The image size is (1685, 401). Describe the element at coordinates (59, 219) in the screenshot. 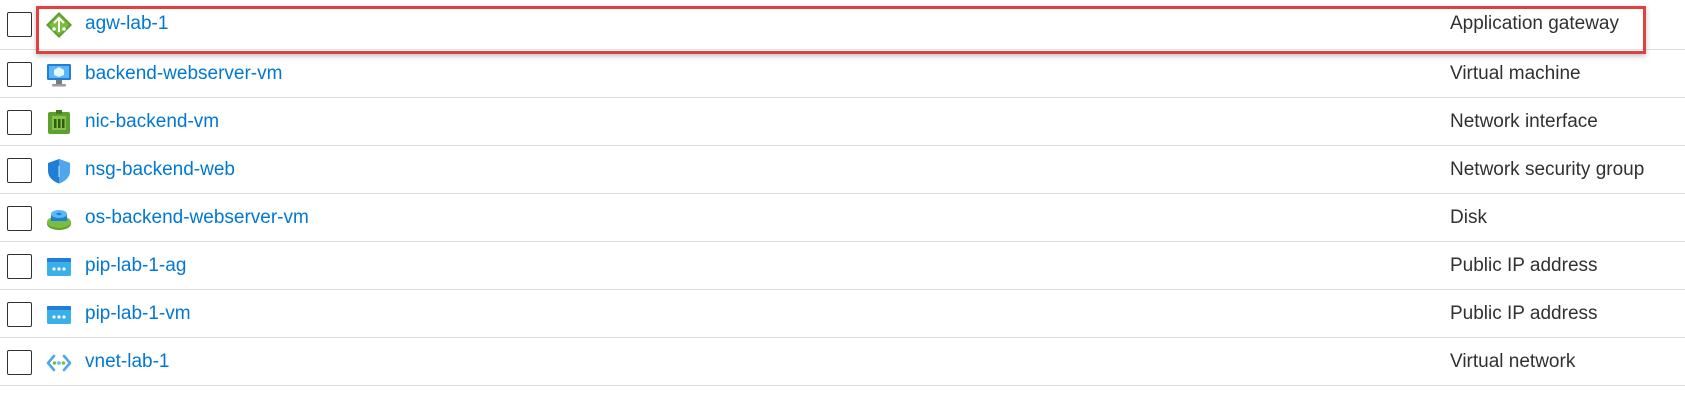

I see `disk-icon` at that location.